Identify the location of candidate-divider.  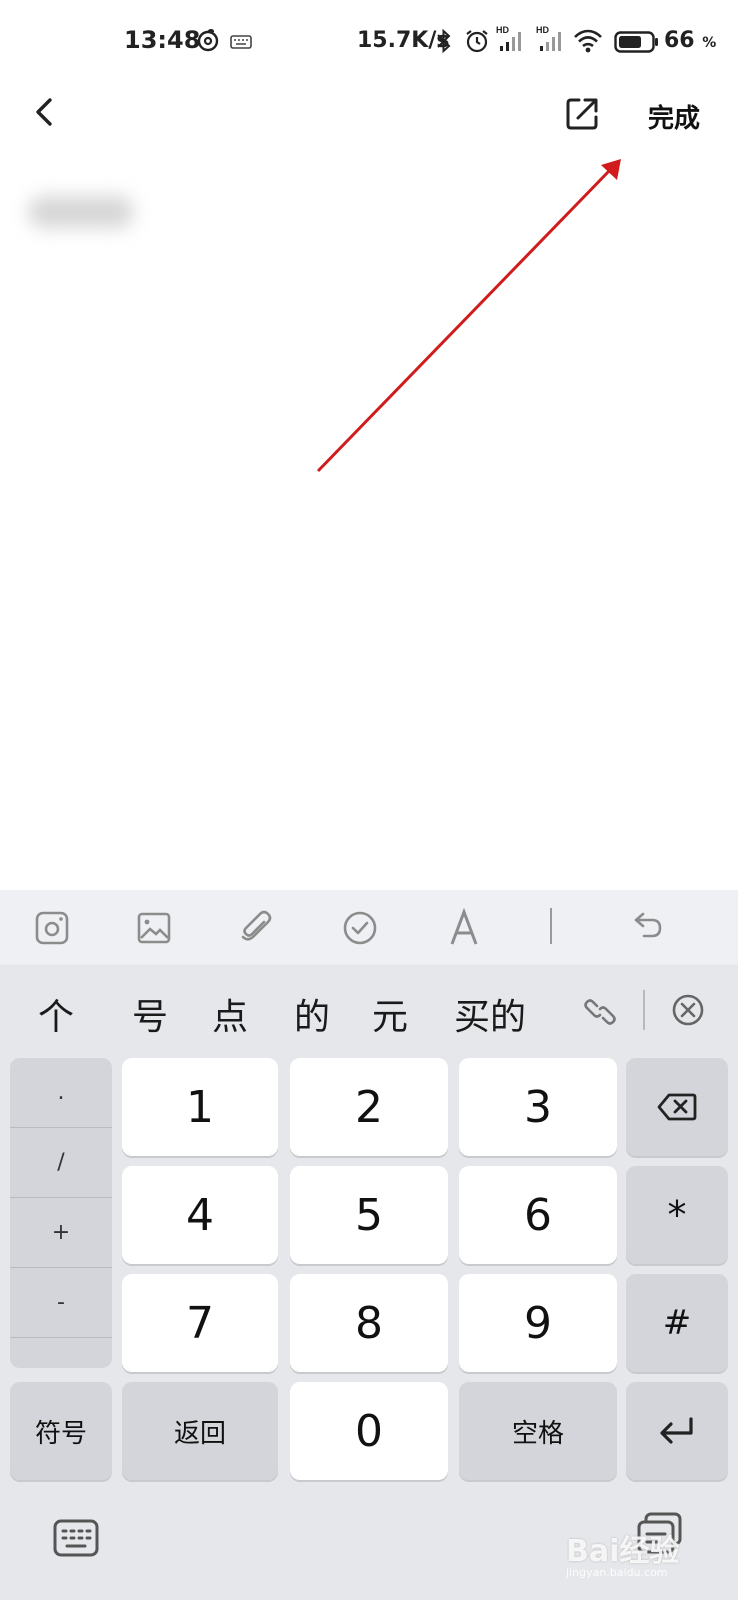
(644, 1010).